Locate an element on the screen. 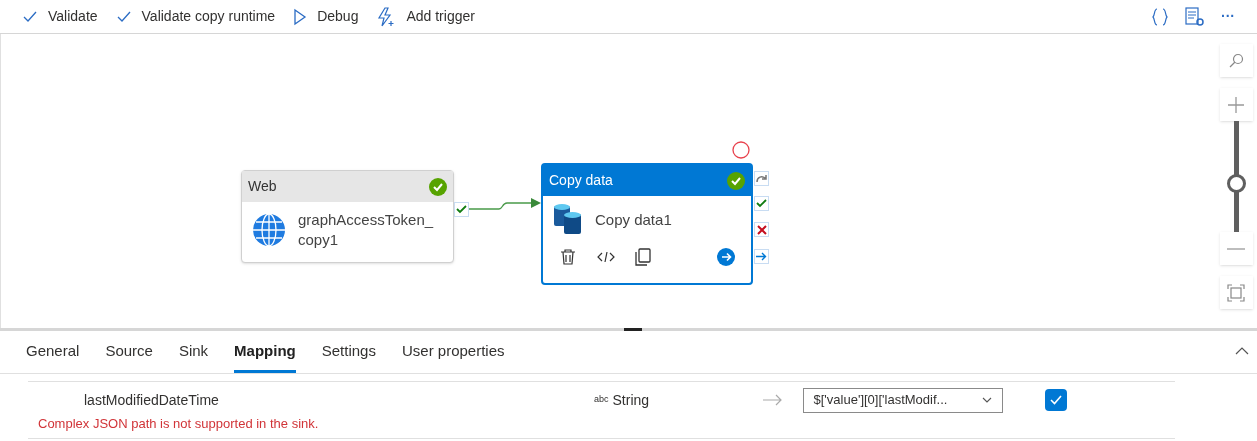 The image size is (1257, 441). failure-port is located at coordinates (761, 229).